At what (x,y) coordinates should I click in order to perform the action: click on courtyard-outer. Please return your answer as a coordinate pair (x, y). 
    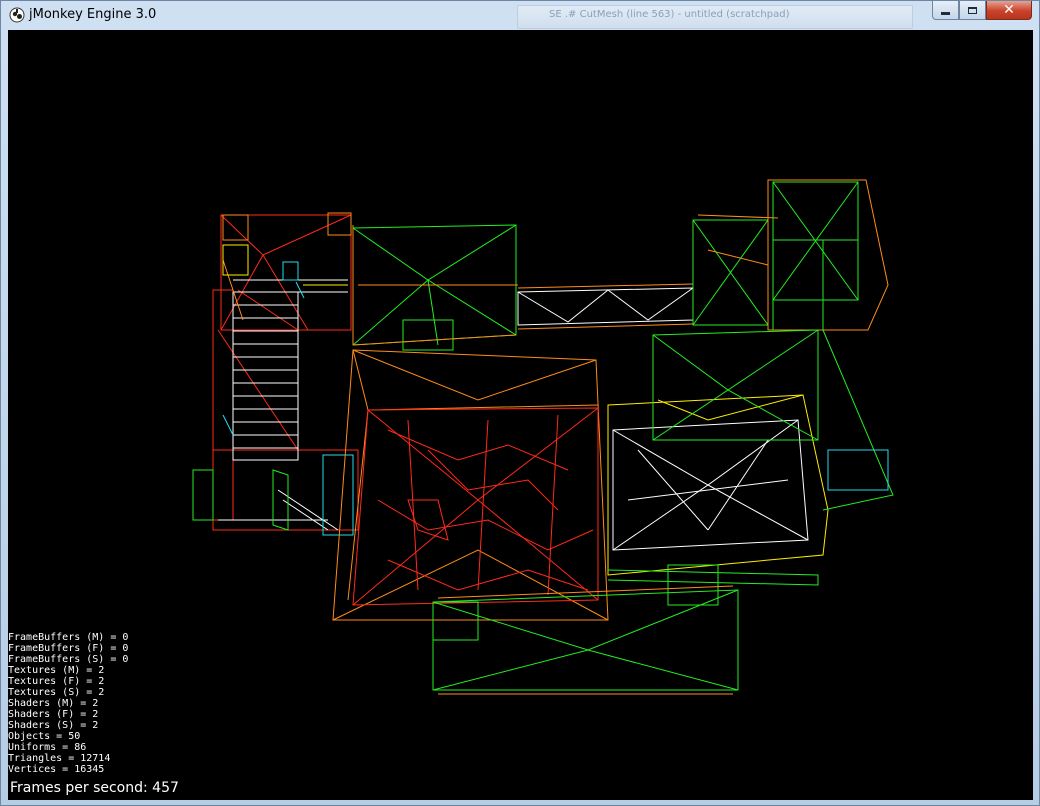
    Looking at the image, I should click on (470, 485).